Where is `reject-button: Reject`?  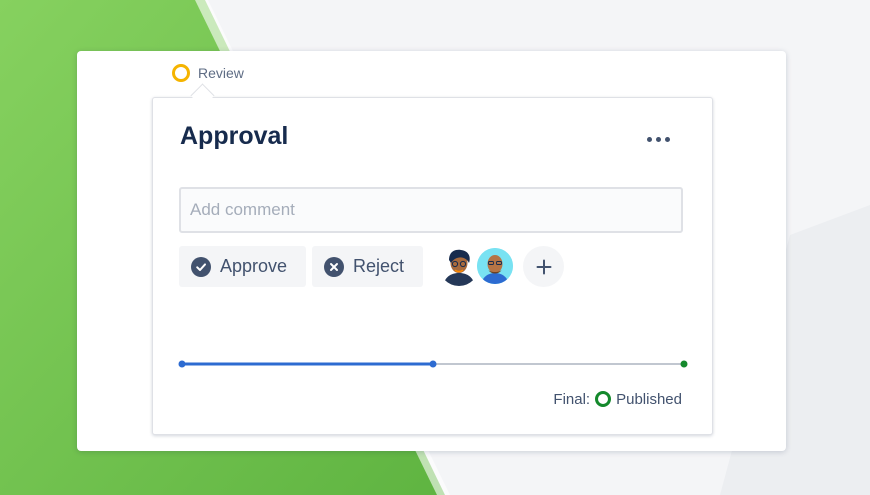 reject-button: Reject is located at coordinates (367, 266).